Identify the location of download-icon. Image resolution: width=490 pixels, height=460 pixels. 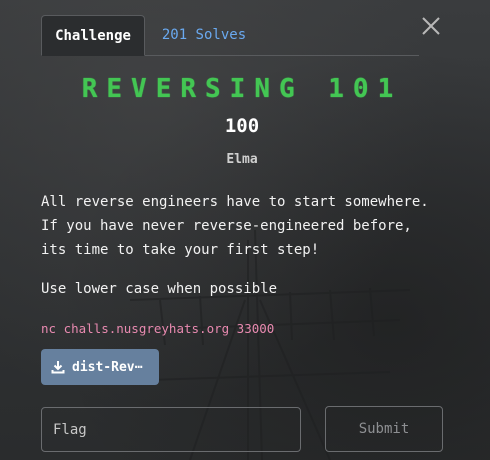
(58, 367).